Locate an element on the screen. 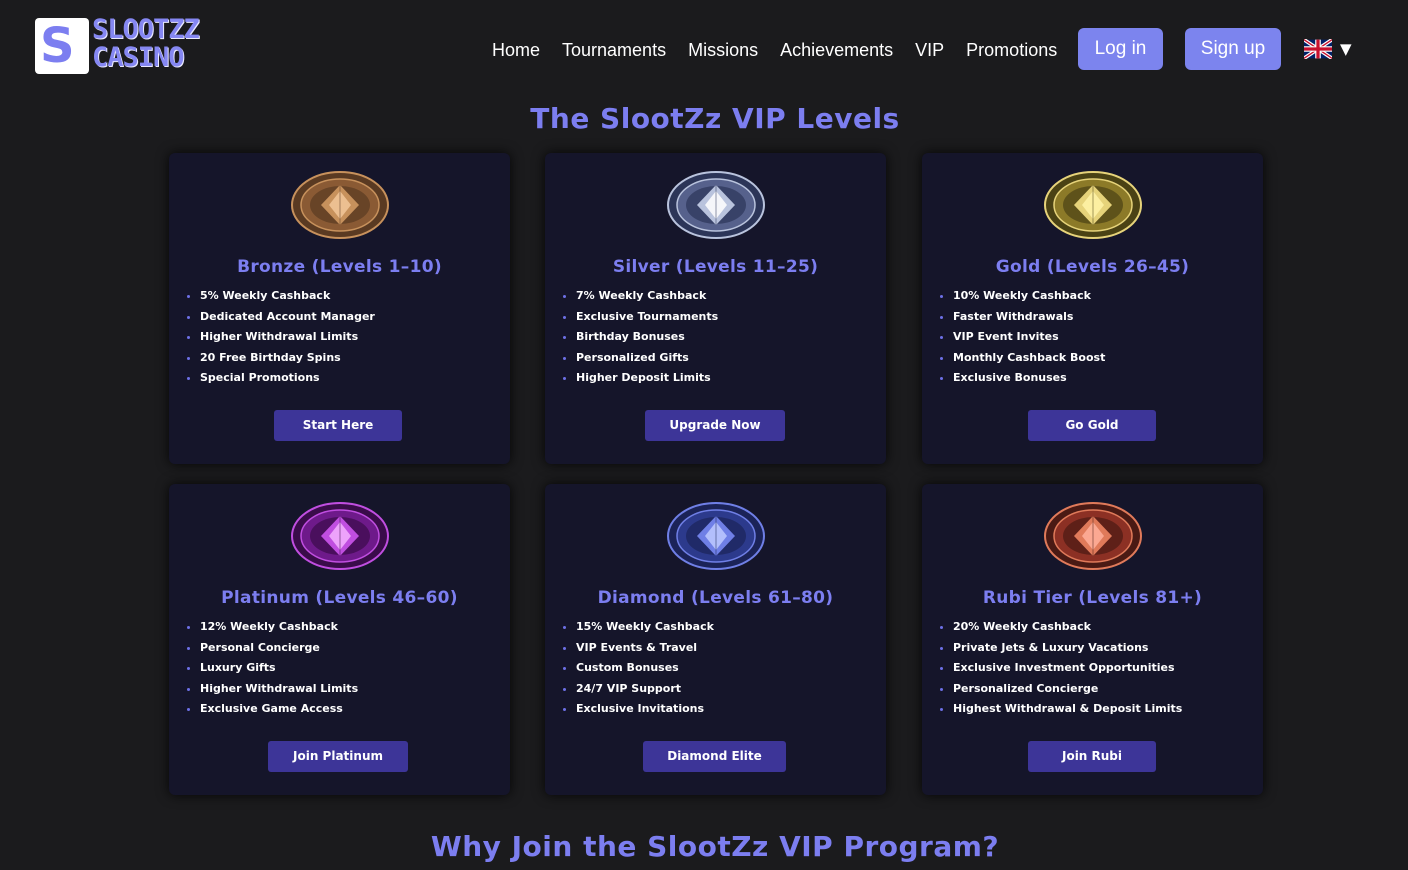  tier-perk-item: Exclusive Bonuses is located at coordinates (1022, 378).